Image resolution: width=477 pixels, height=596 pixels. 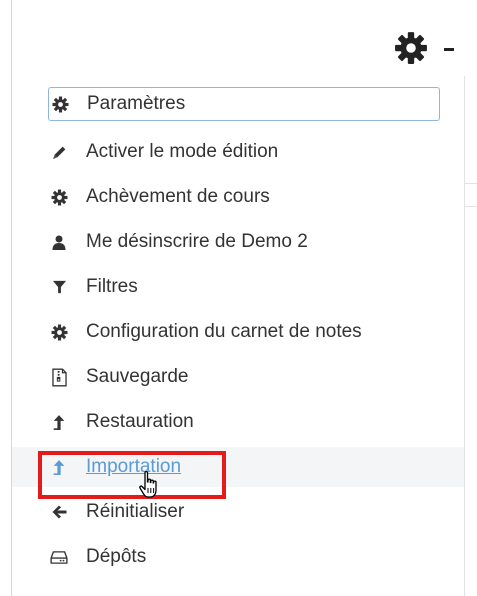 What do you see at coordinates (224, 331) in the screenshot?
I see `menu-item-label: Configuration du carnet de notes` at bounding box center [224, 331].